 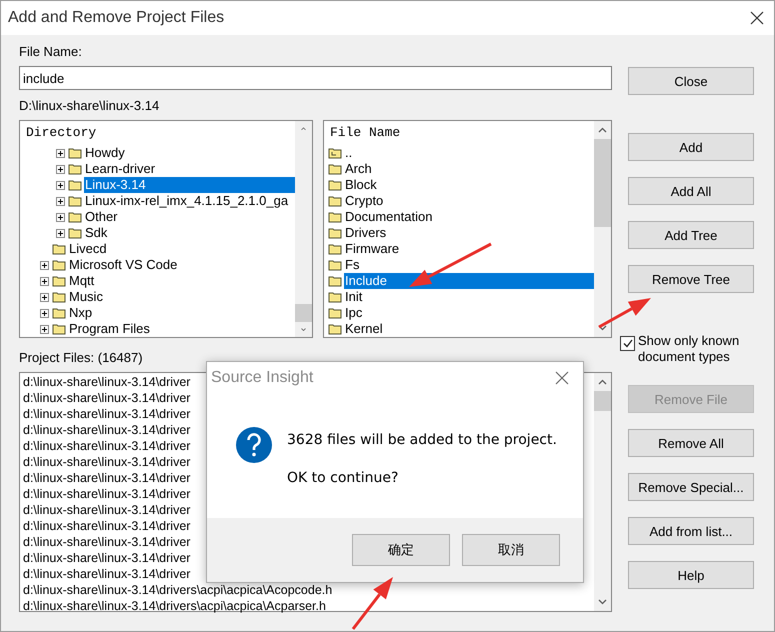 I want to click on tree-item: Other, so click(x=101, y=217).